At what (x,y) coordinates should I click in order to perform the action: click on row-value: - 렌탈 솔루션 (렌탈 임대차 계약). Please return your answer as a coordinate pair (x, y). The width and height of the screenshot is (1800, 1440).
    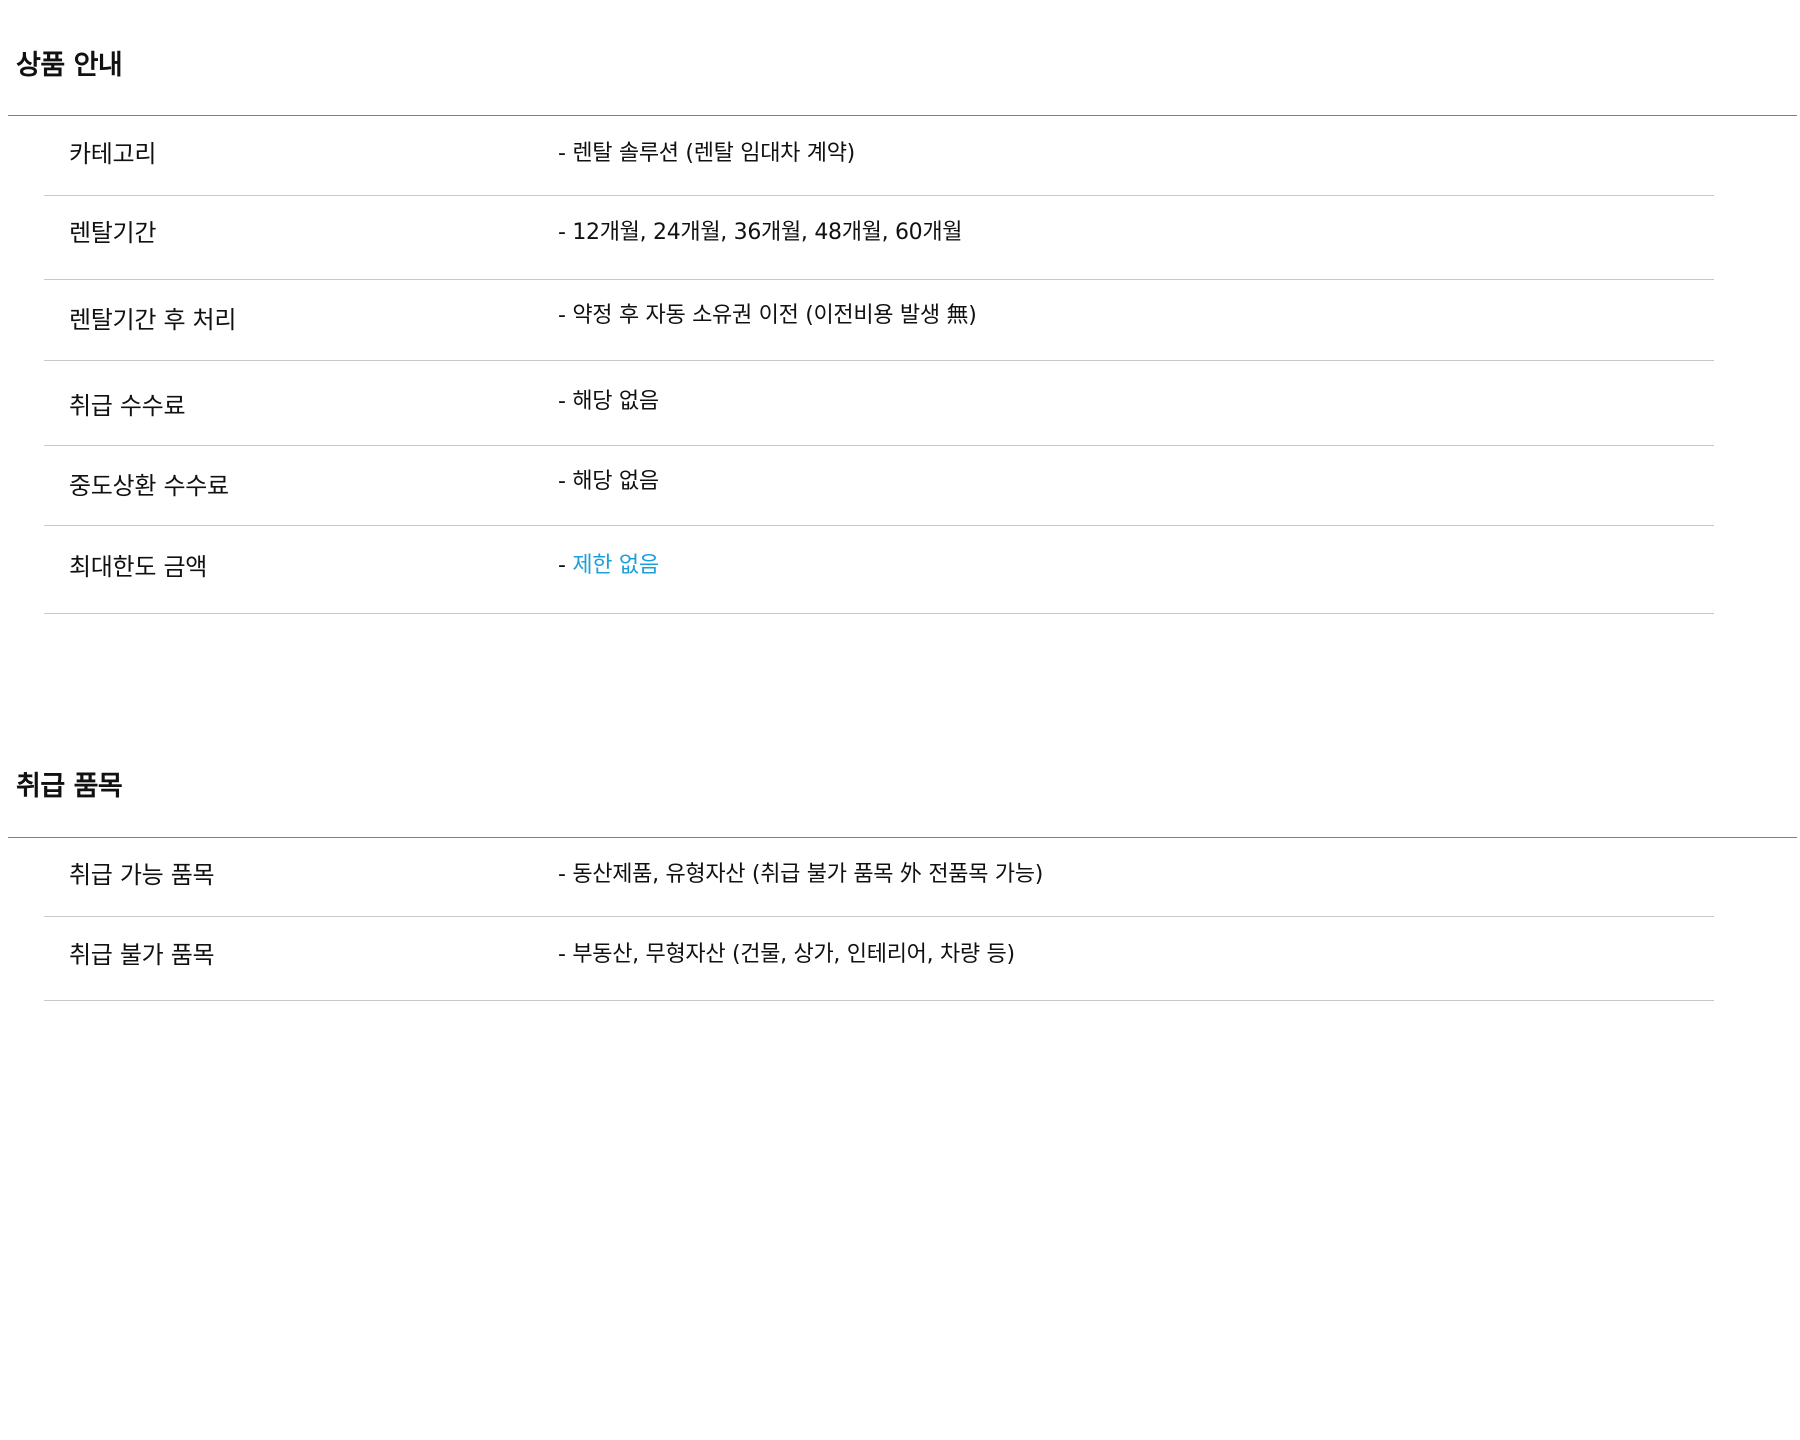
    Looking at the image, I should click on (706, 153).